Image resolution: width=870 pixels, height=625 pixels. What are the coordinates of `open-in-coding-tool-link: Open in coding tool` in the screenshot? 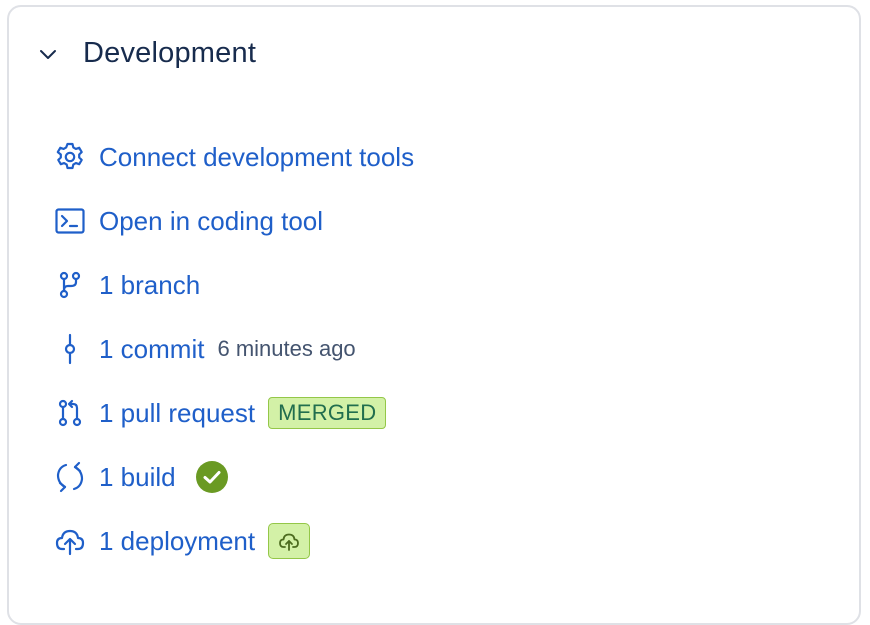 It's located at (211, 221).